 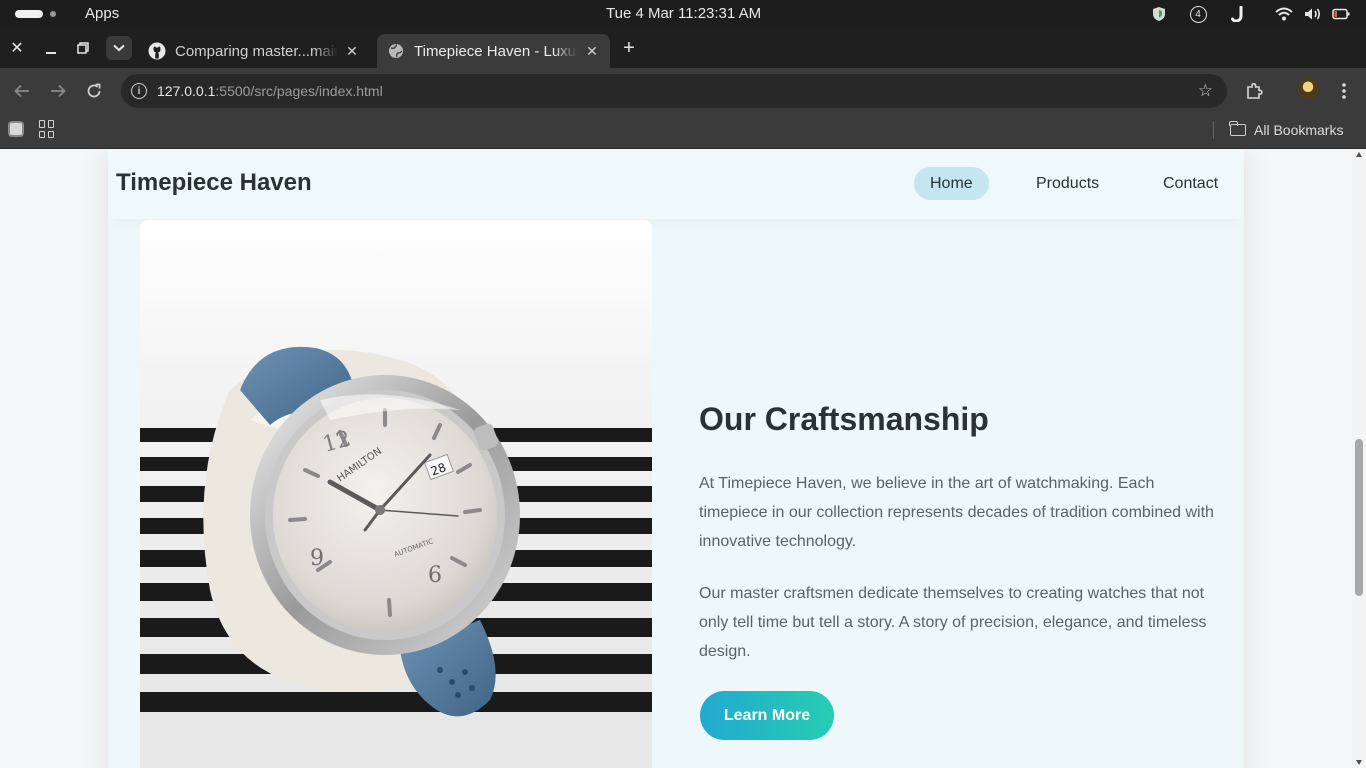 What do you see at coordinates (629, 48) in the screenshot?
I see `new-tab-plus-icon: +` at bounding box center [629, 48].